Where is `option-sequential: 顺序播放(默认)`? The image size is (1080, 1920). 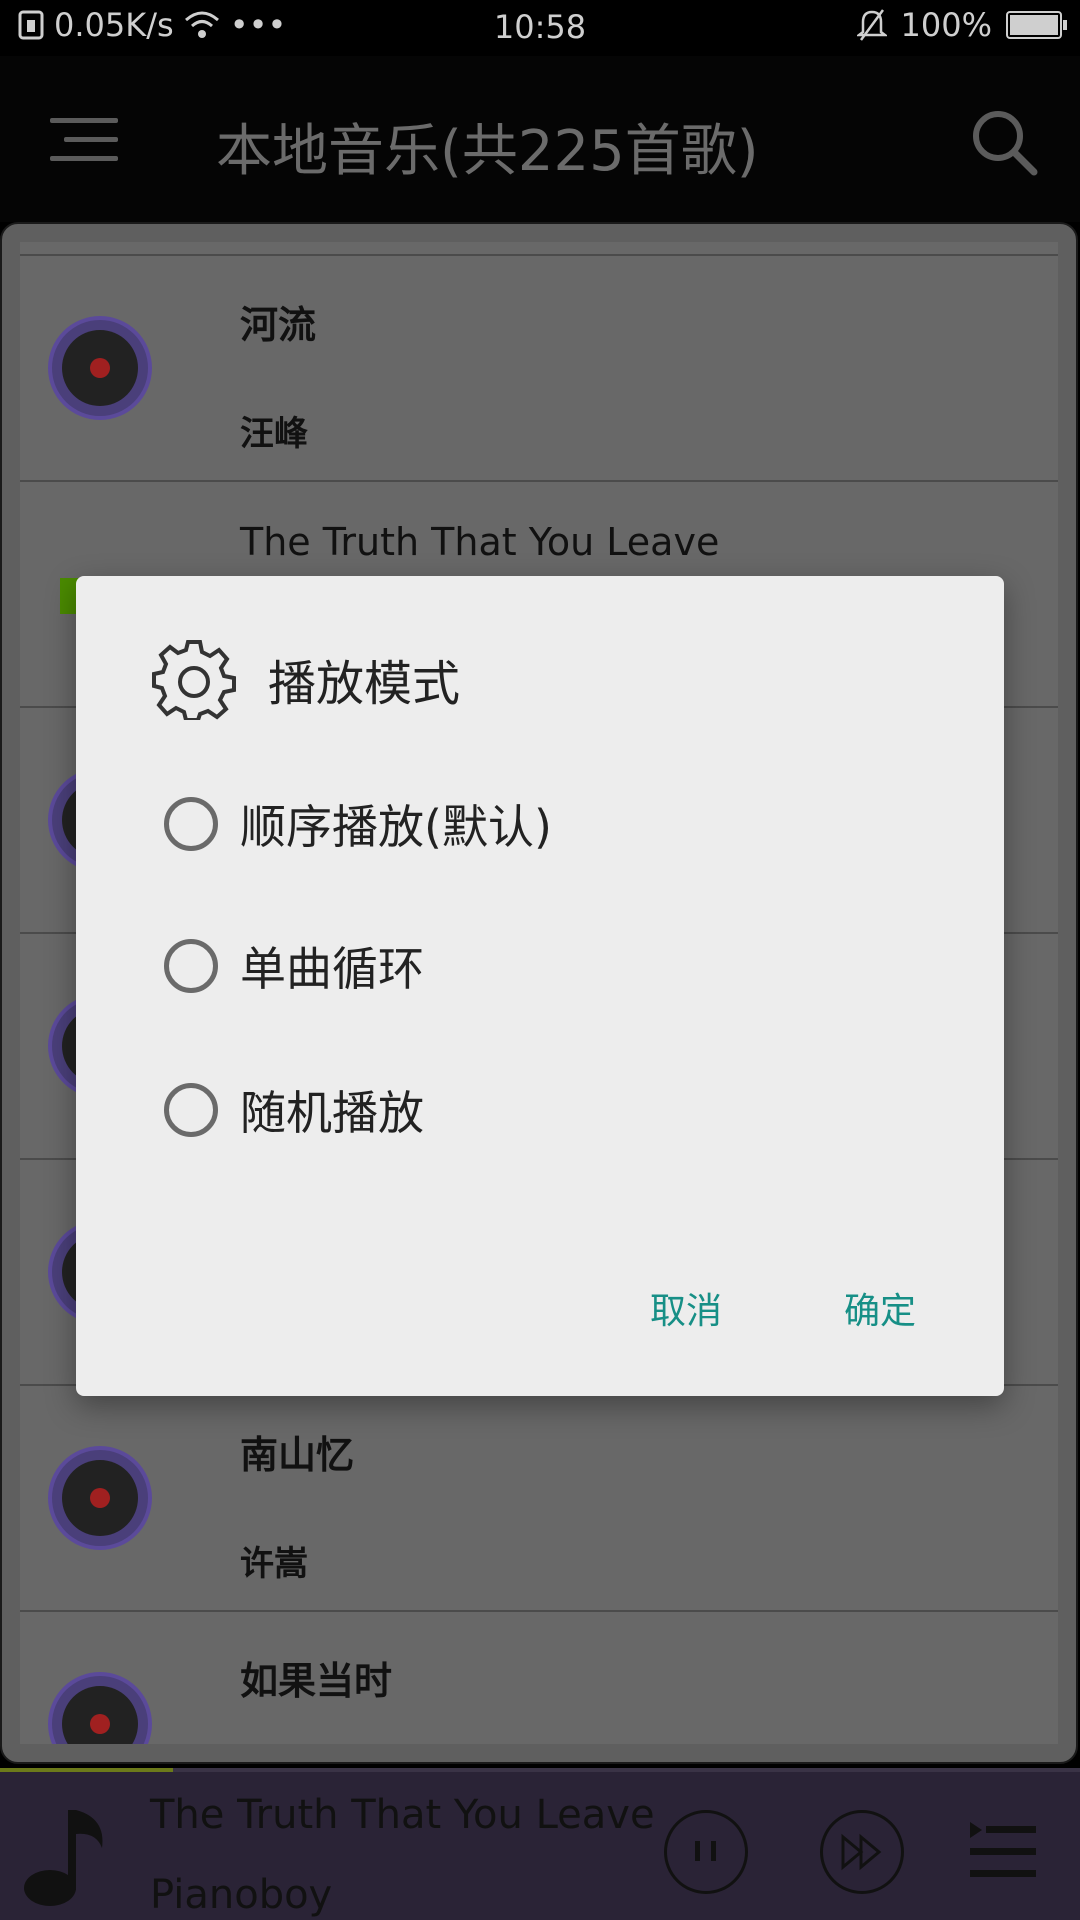 option-sequential: 顺序播放(默认) is located at coordinates (358, 824).